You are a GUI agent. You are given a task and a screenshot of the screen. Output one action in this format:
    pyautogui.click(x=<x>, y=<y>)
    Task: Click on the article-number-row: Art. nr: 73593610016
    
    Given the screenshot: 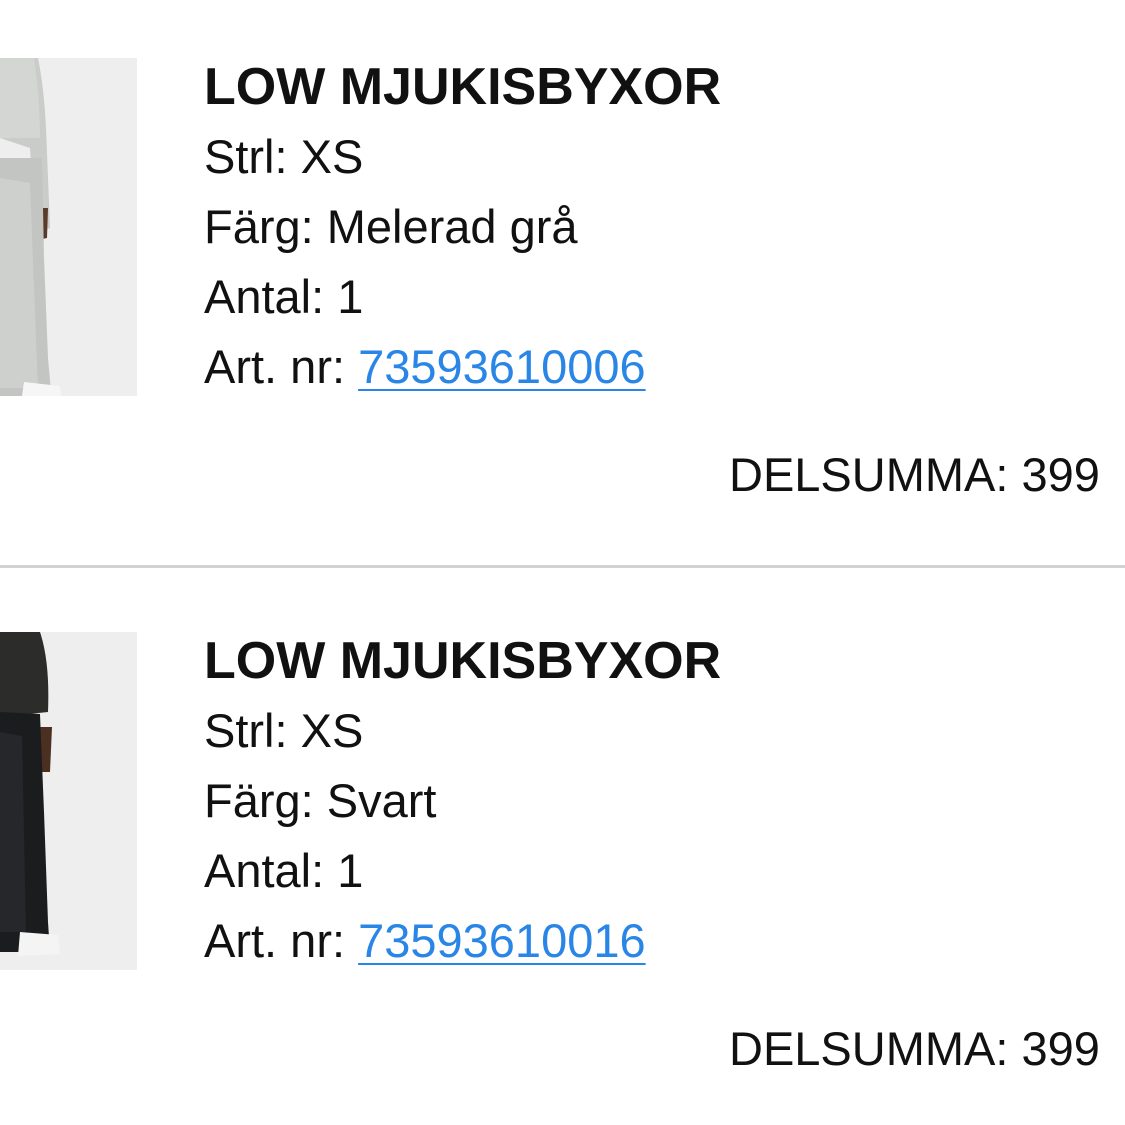 What is the action you would take?
    pyautogui.click(x=644, y=941)
    